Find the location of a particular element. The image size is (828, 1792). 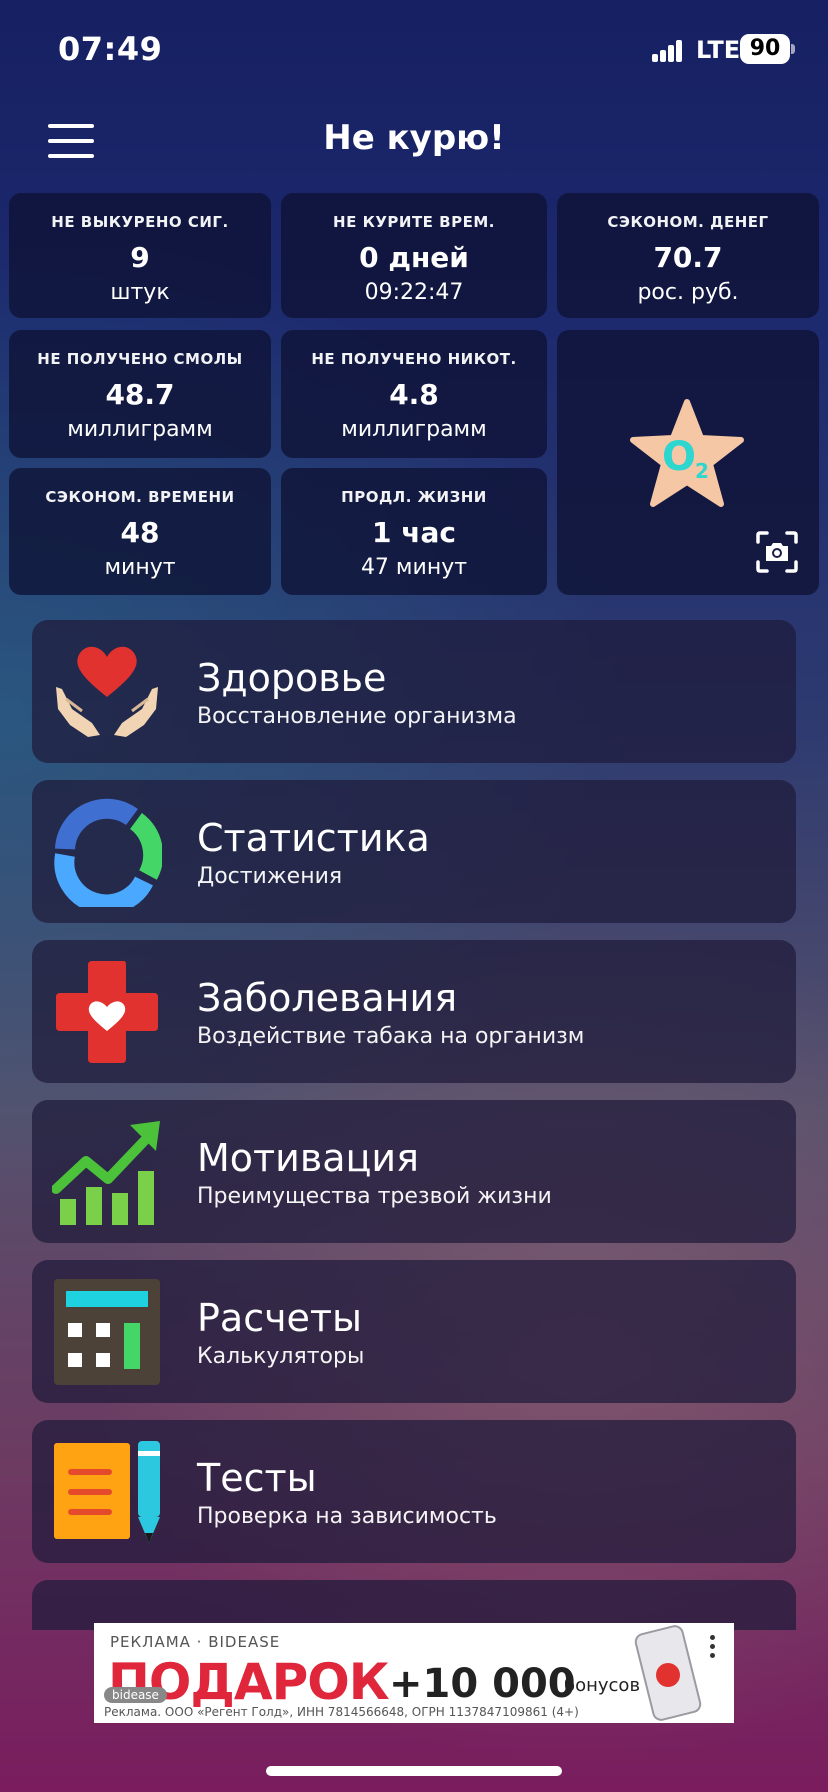

menu-item-title: Тесты is located at coordinates (257, 1478).